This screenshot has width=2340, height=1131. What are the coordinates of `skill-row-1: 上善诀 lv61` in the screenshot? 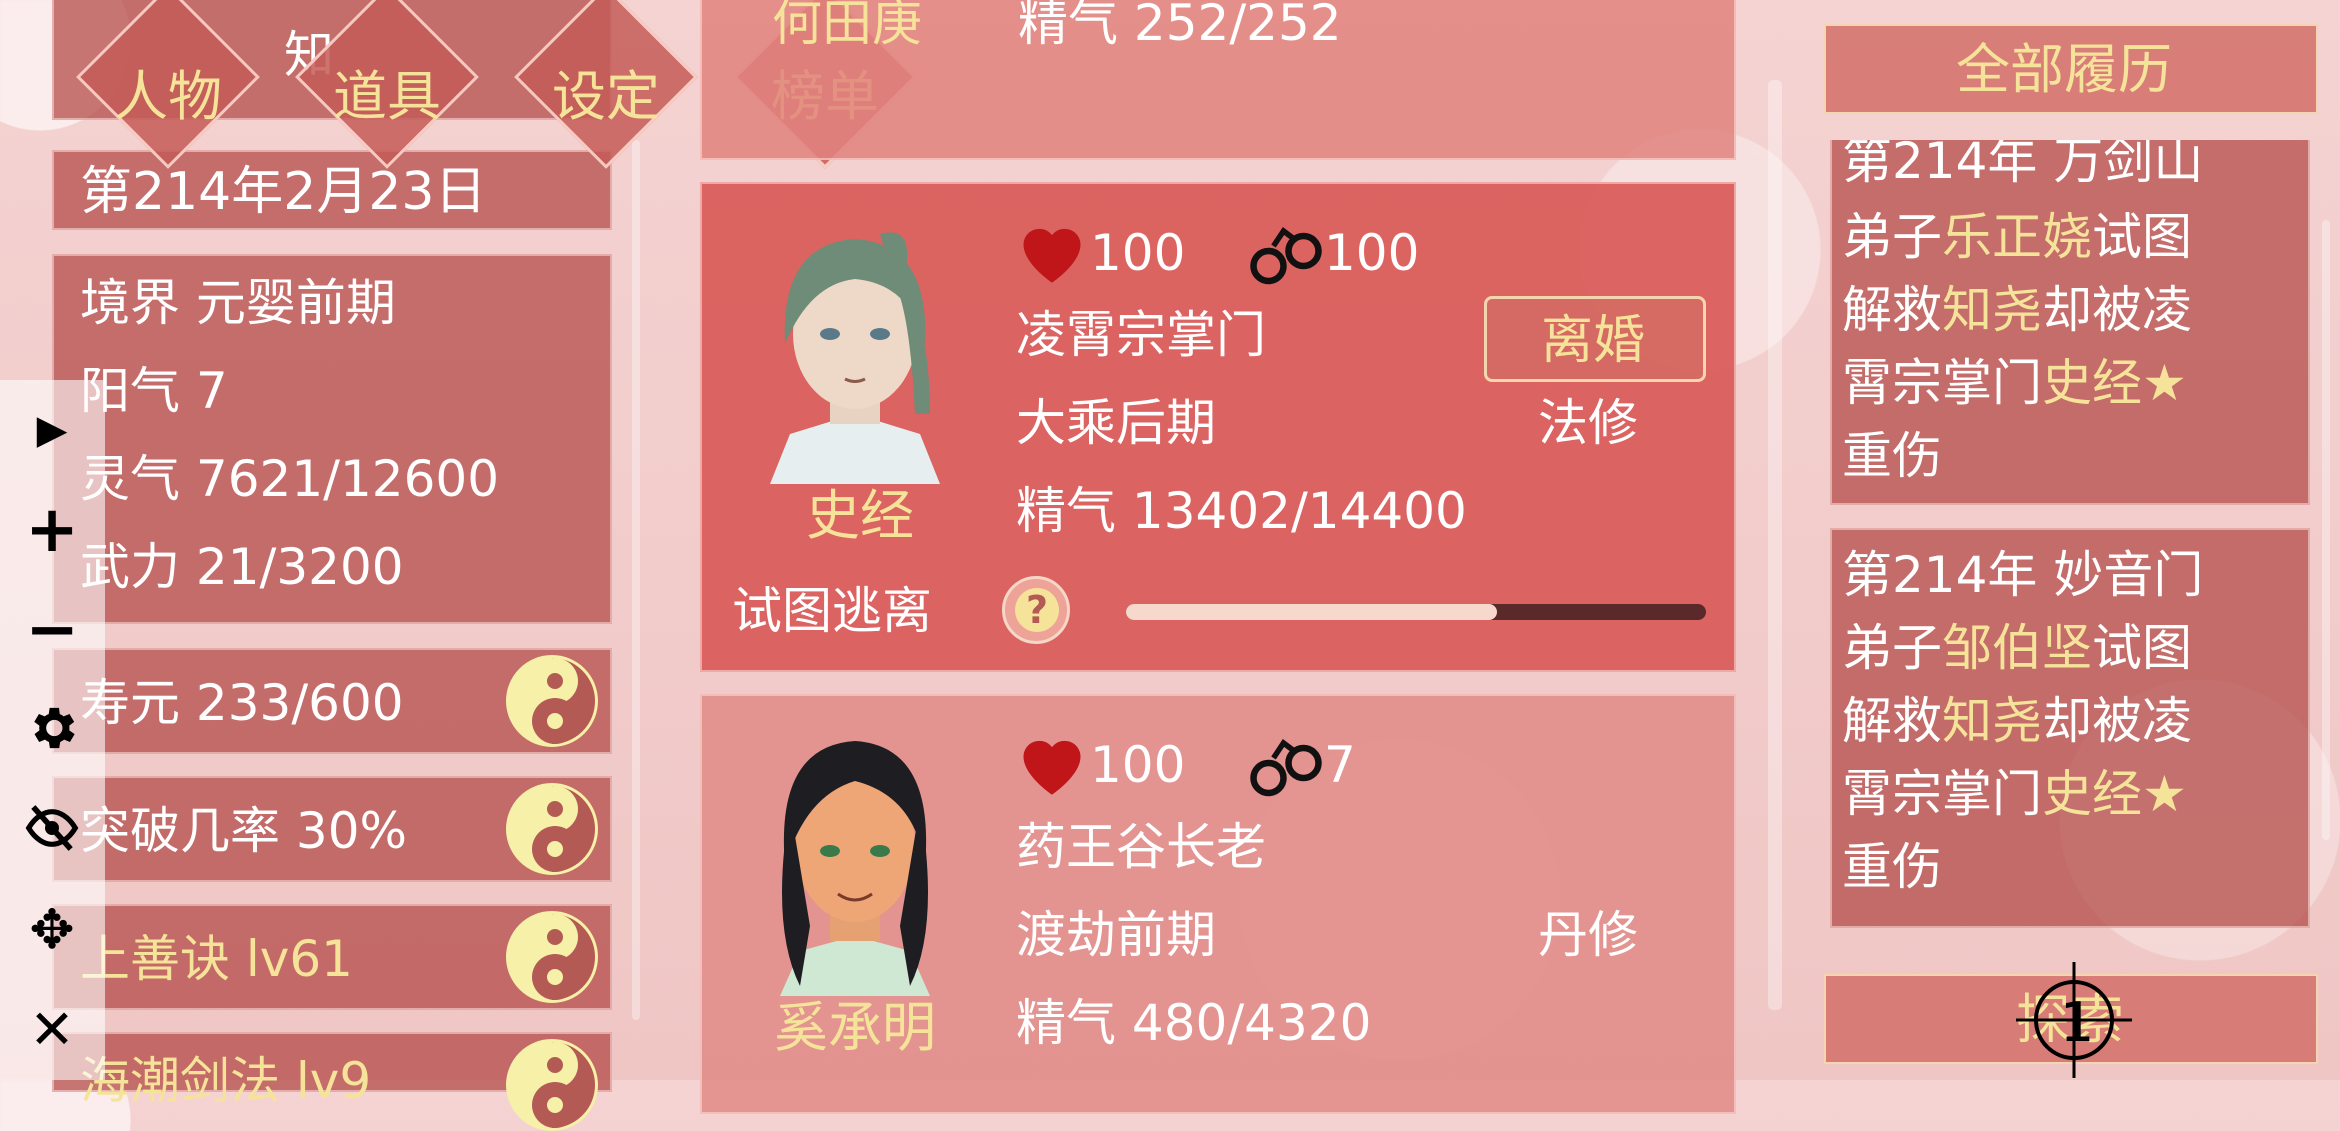 It's located at (332, 957).